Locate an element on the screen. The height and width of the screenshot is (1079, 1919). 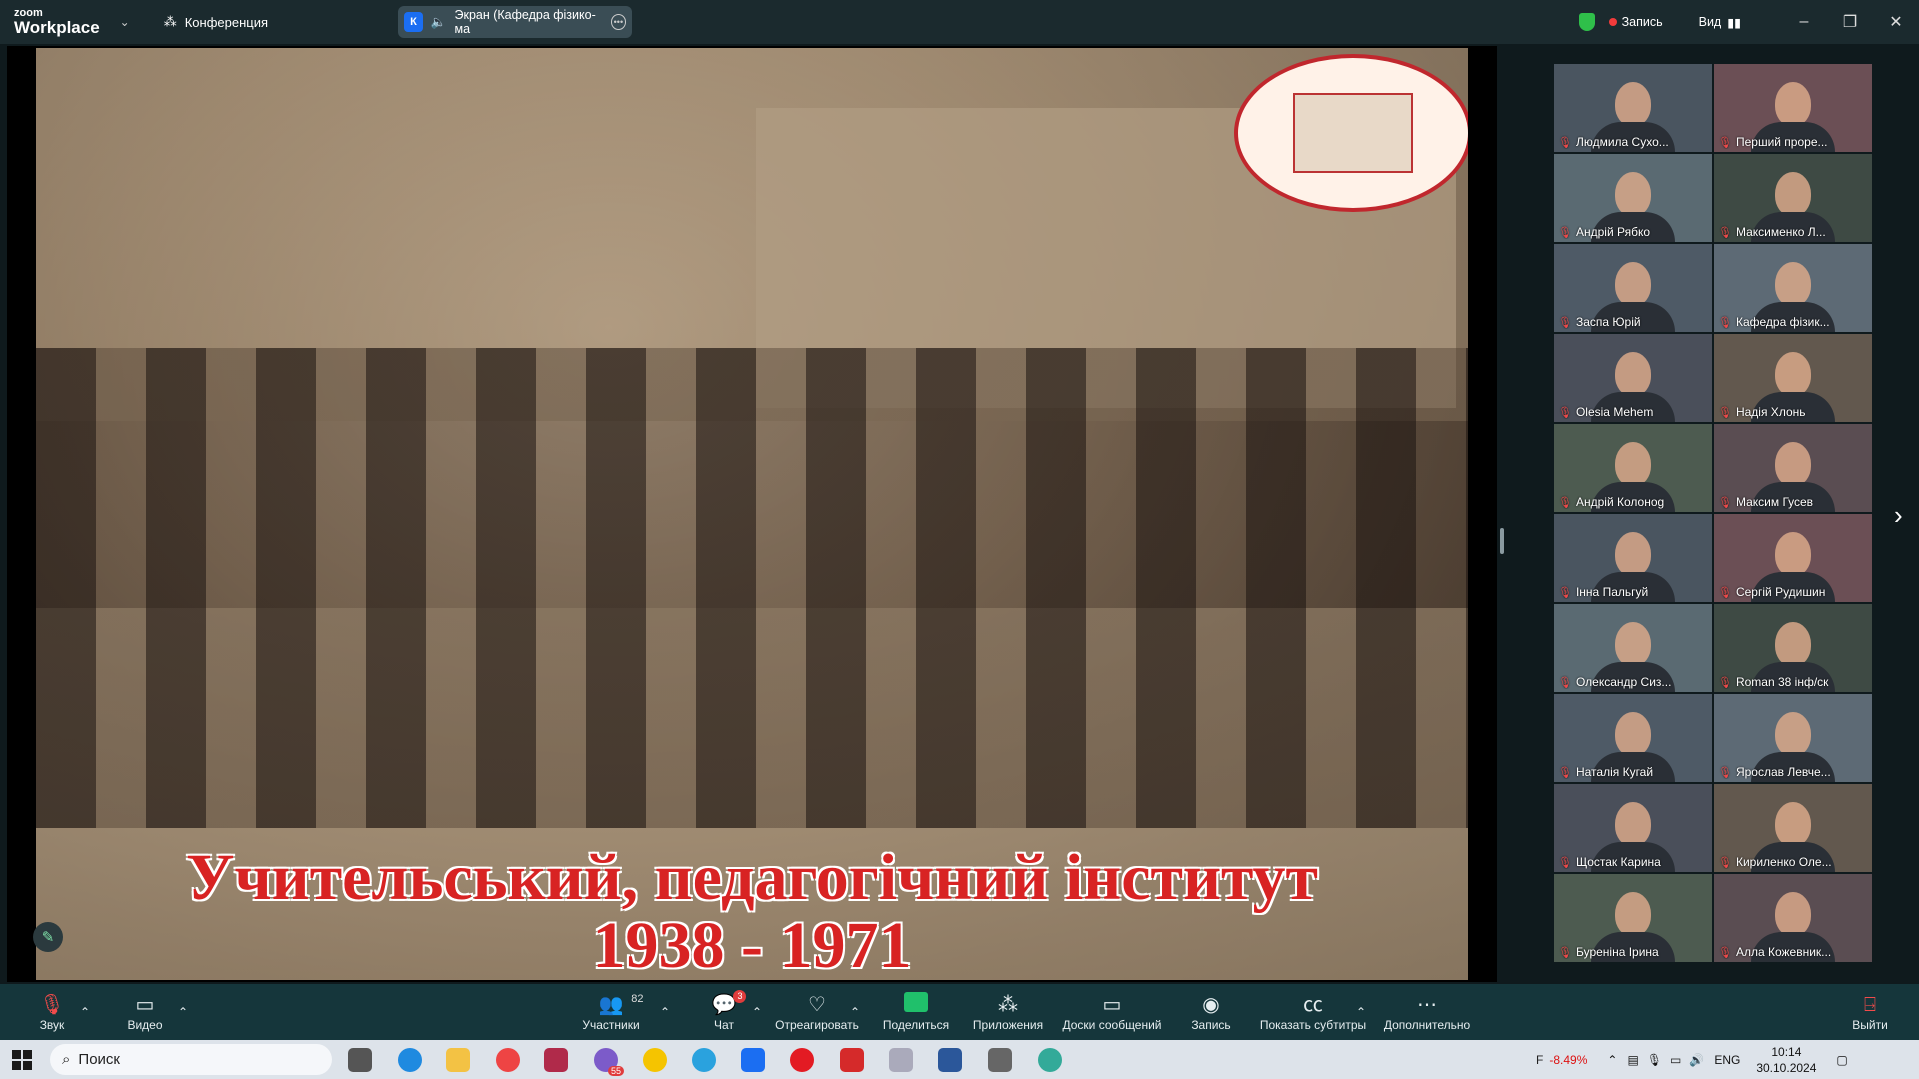
opera-icon is located at coordinates (802, 1060).